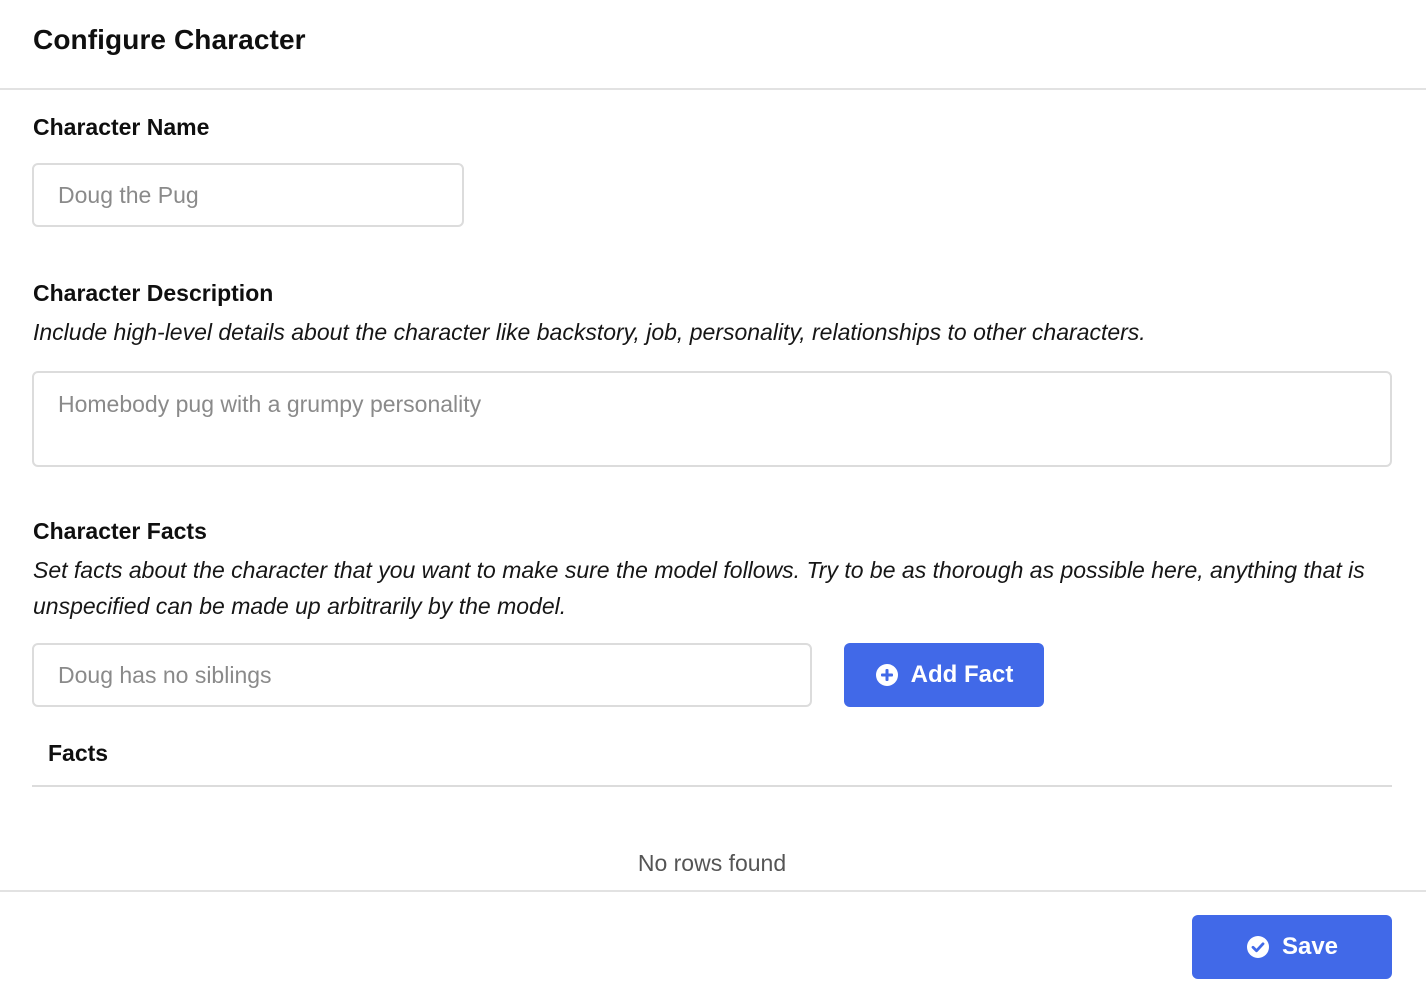  Describe the element at coordinates (712, 419) in the screenshot. I see `character-description-input` at that location.